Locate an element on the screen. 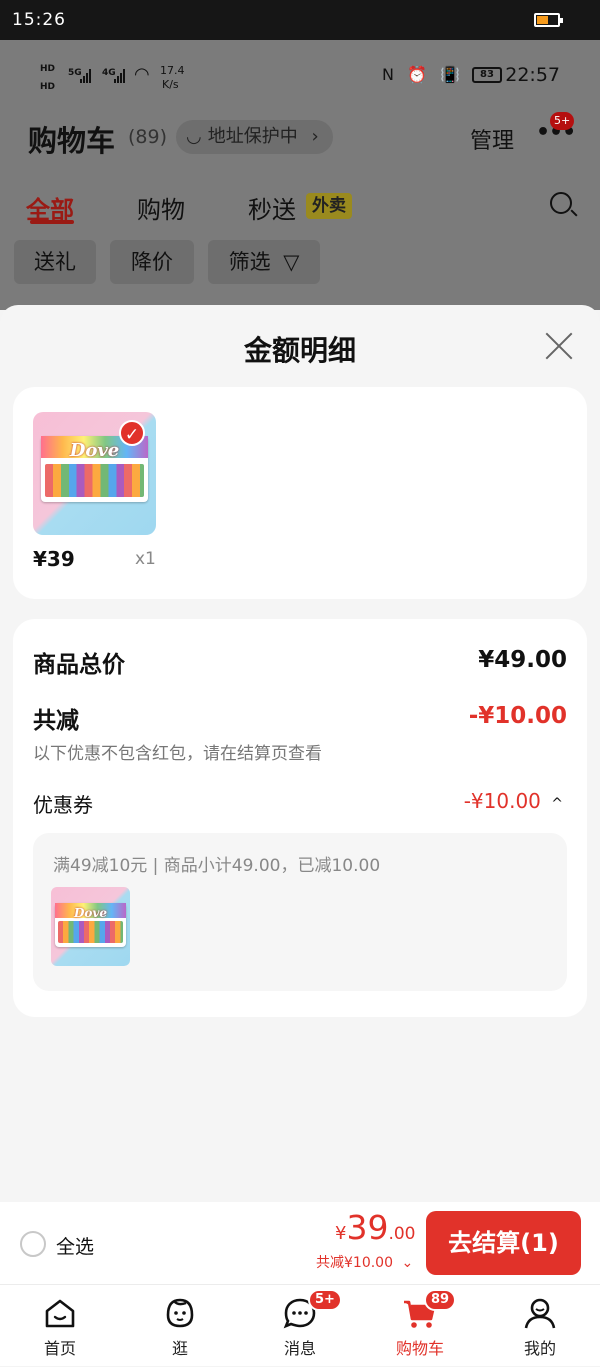 This screenshot has height=1367, width=600. currency-symbol: ¥ is located at coordinates (341, 1233).